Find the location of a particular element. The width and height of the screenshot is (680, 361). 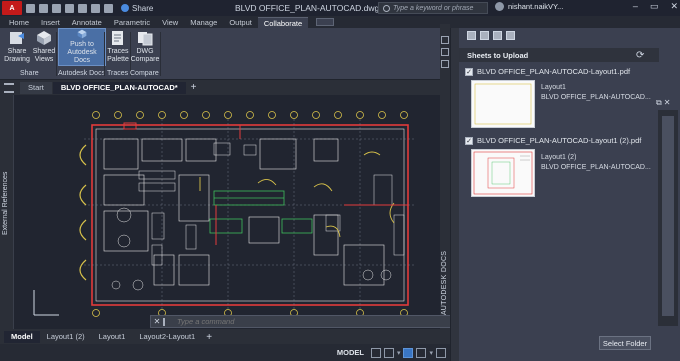

traces-panel-label: Traces is located at coordinates (118, 73).